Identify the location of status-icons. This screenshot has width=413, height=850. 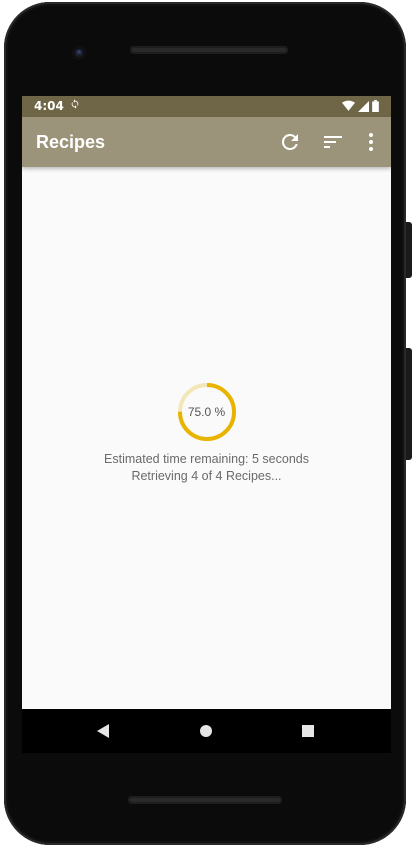
(360, 107).